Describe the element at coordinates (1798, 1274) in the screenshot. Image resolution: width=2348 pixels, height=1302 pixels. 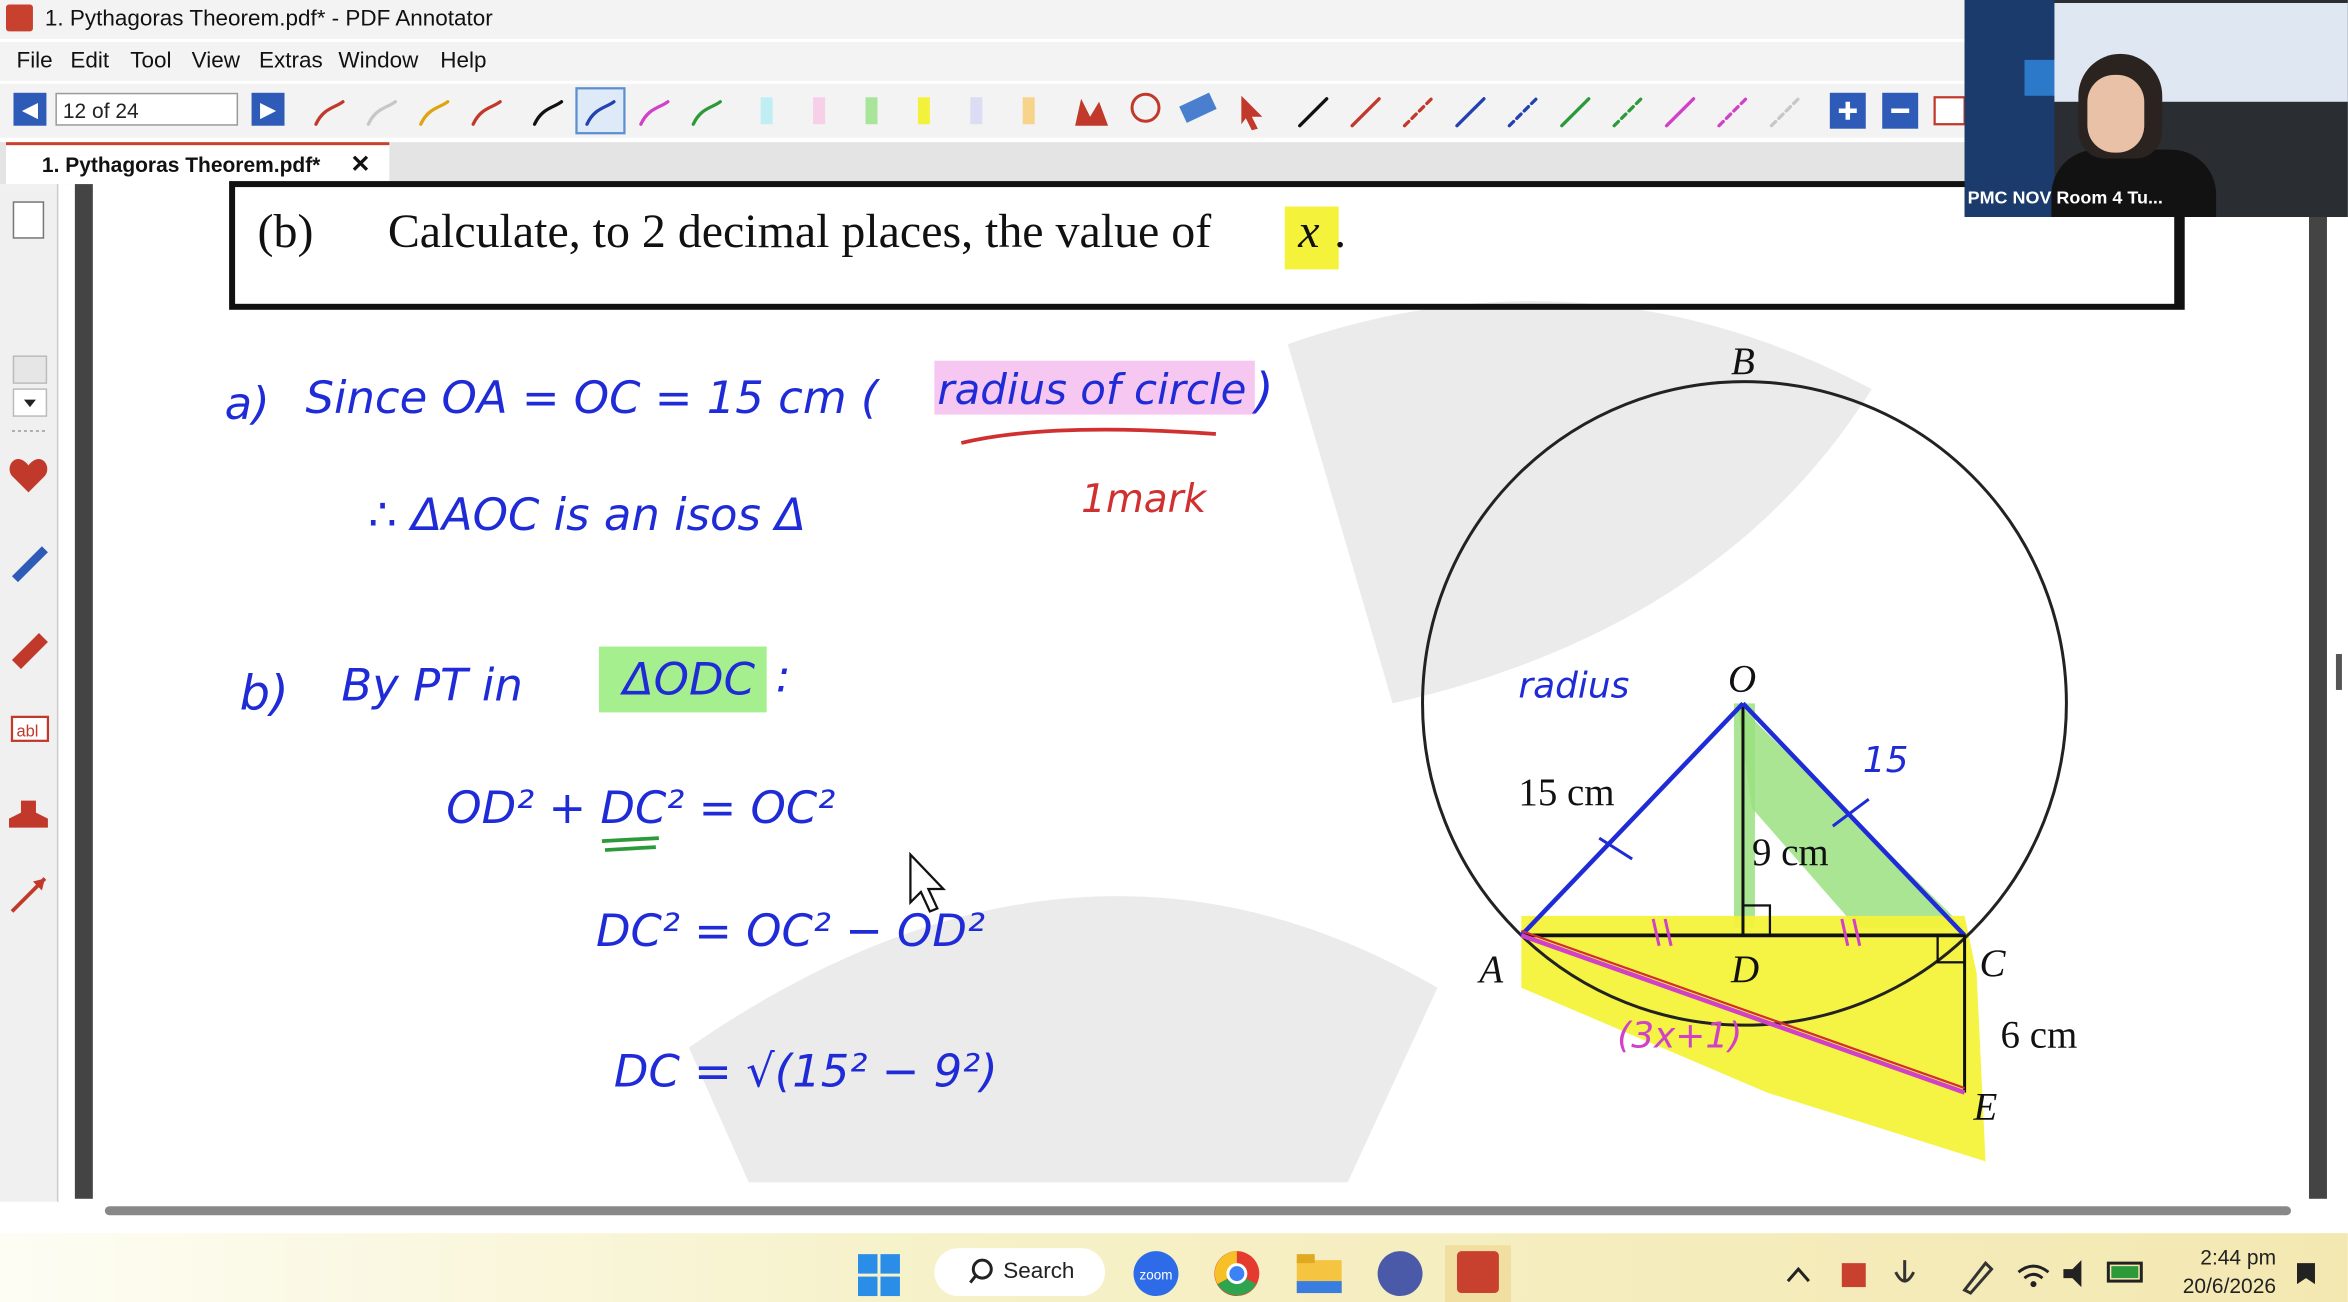
I see `show-hidden-icons-icon` at that location.